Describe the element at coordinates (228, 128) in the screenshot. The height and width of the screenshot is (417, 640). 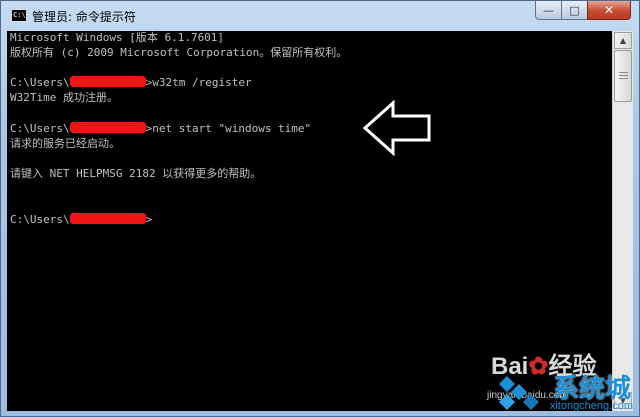
I see `command-text: >net start "windows time"` at that location.